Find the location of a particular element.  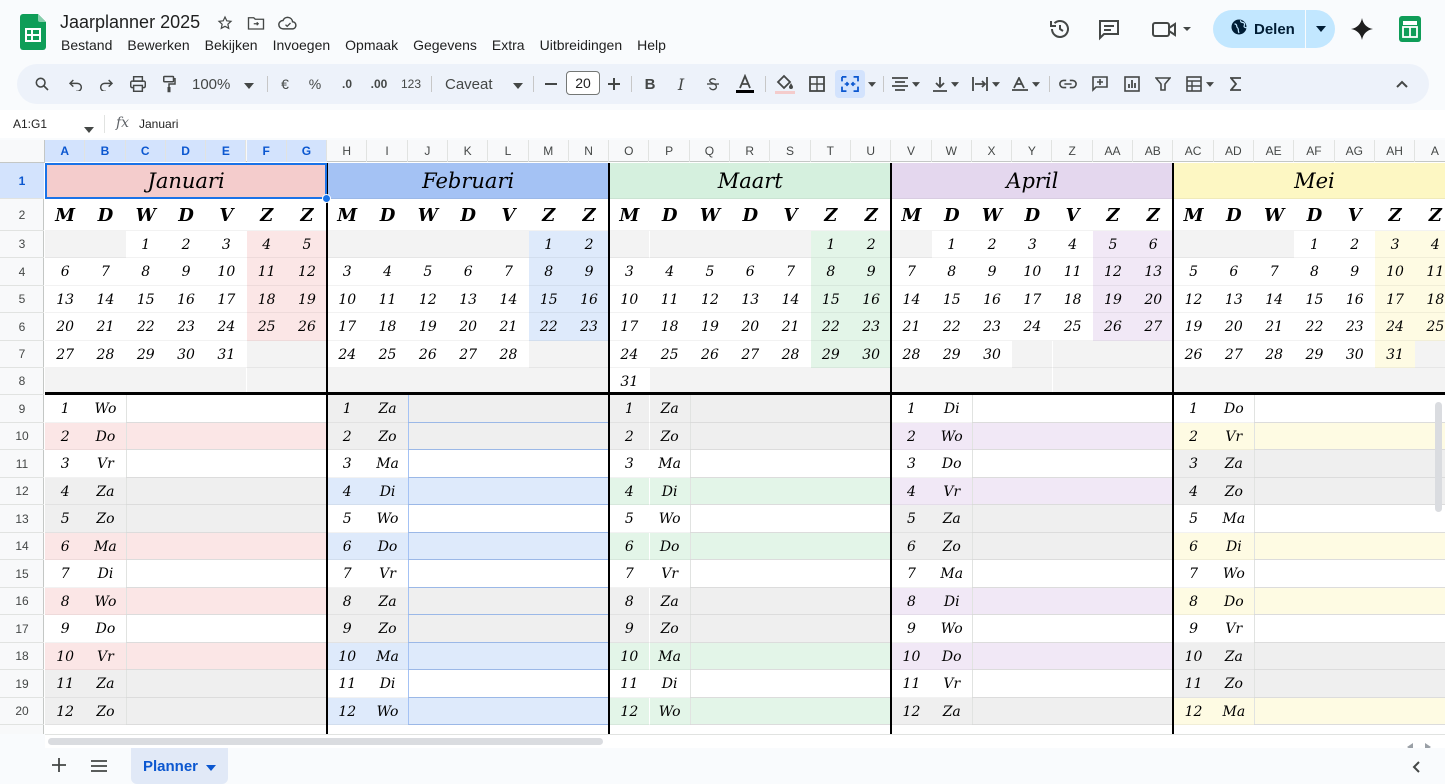

column-header: AE is located at coordinates (1274, 151).